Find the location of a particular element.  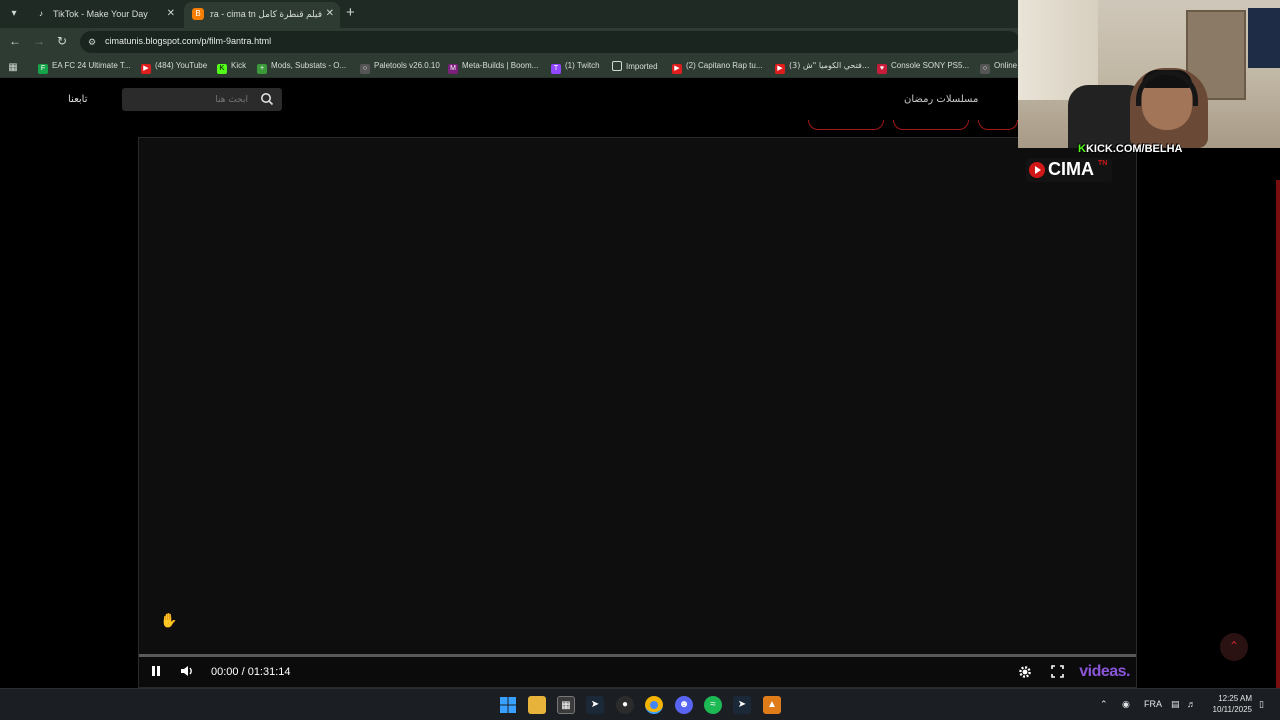

meta-builds-icon: M is located at coordinates (453, 69).